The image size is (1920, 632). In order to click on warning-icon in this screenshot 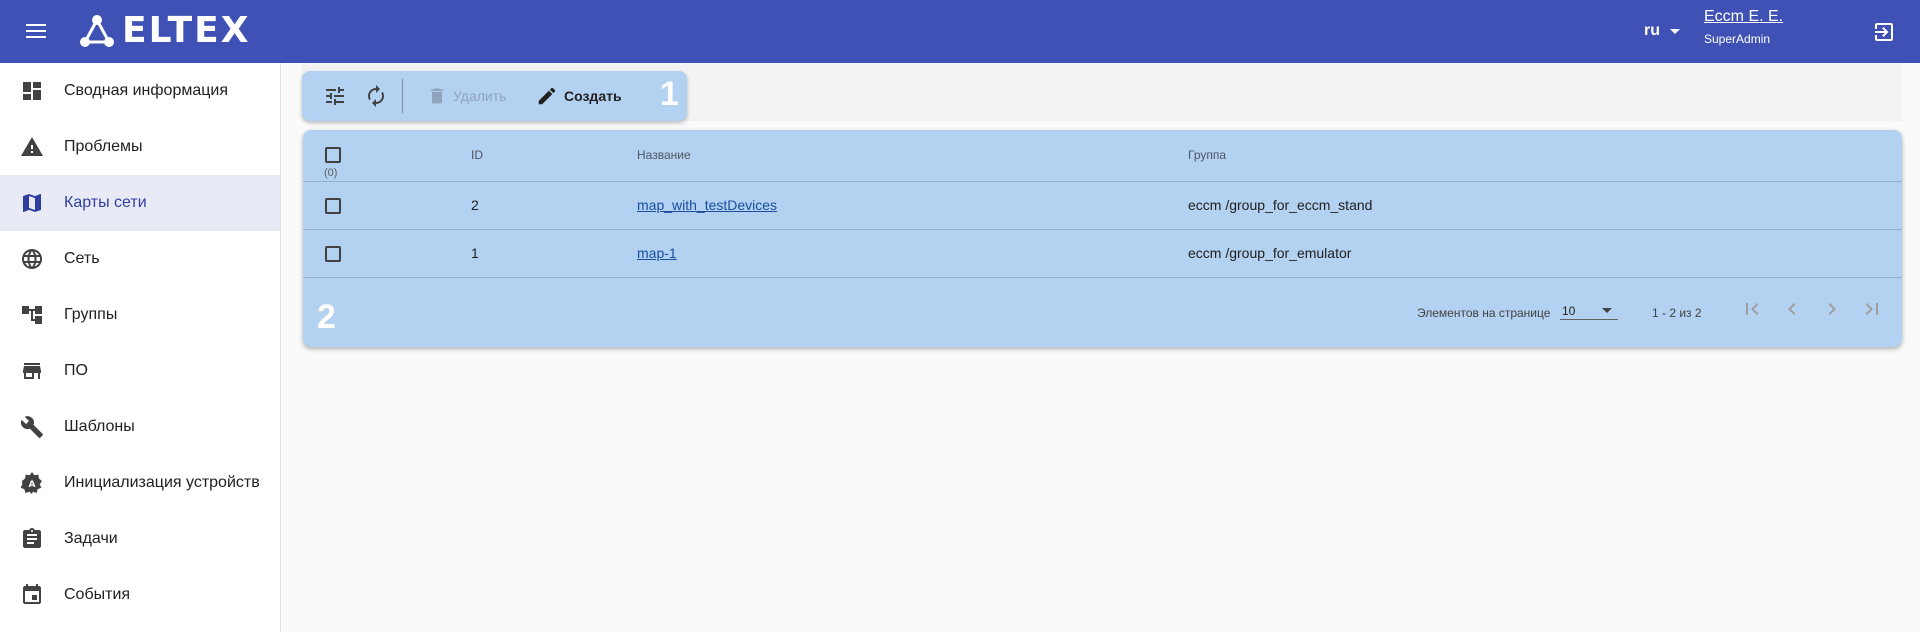, I will do `click(32, 146)`.